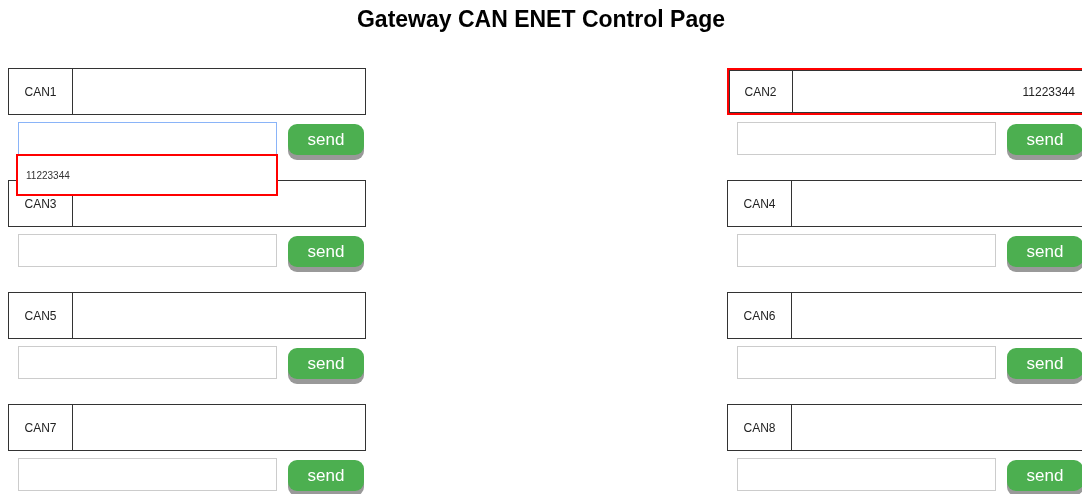 This screenshot has height=494, width=1082. What do you see at coordinates (760, 203) in the screenshot?
I see `channel-label: CAN4` at bounding box center [760, 203].